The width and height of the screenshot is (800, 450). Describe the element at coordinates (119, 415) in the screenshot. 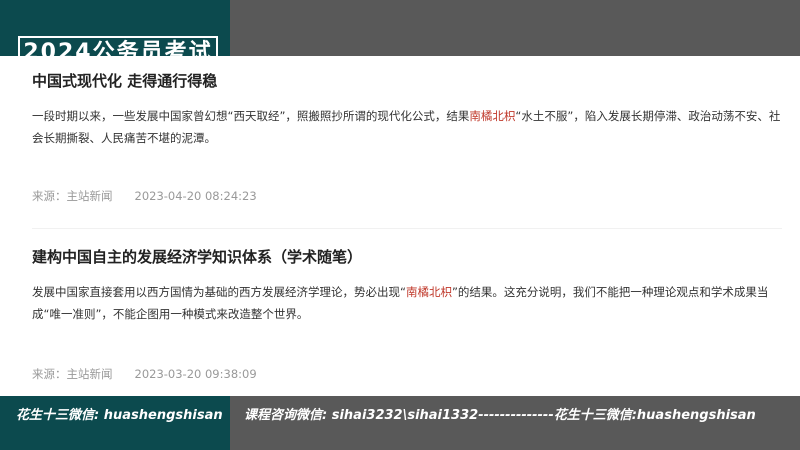

I see `footer-wechat-left: 花生十三微信: huashengshisan` at that location.